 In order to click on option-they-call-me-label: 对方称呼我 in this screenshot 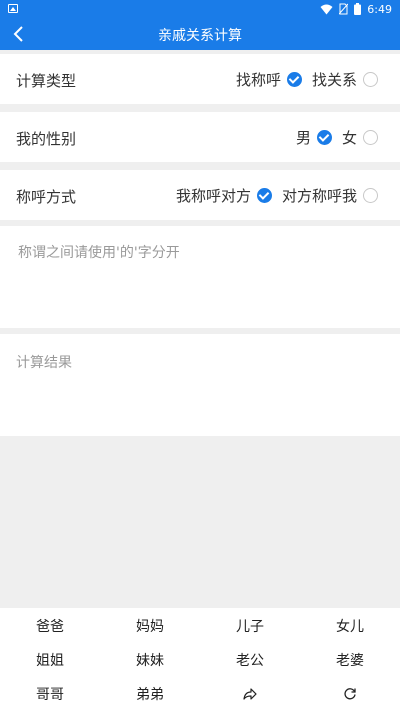, I will do `click(319, 196)`.